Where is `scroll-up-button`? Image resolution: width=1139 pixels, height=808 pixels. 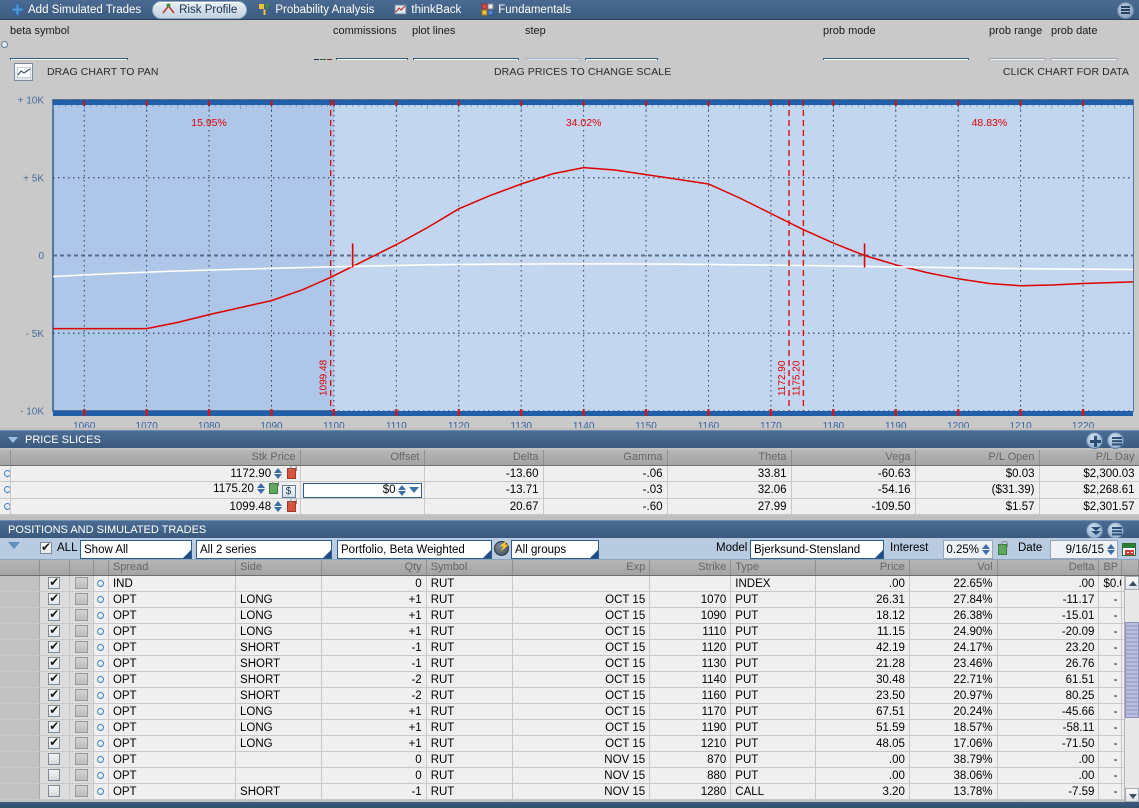 scroll-up-button is located at coordinates (1132, 583).